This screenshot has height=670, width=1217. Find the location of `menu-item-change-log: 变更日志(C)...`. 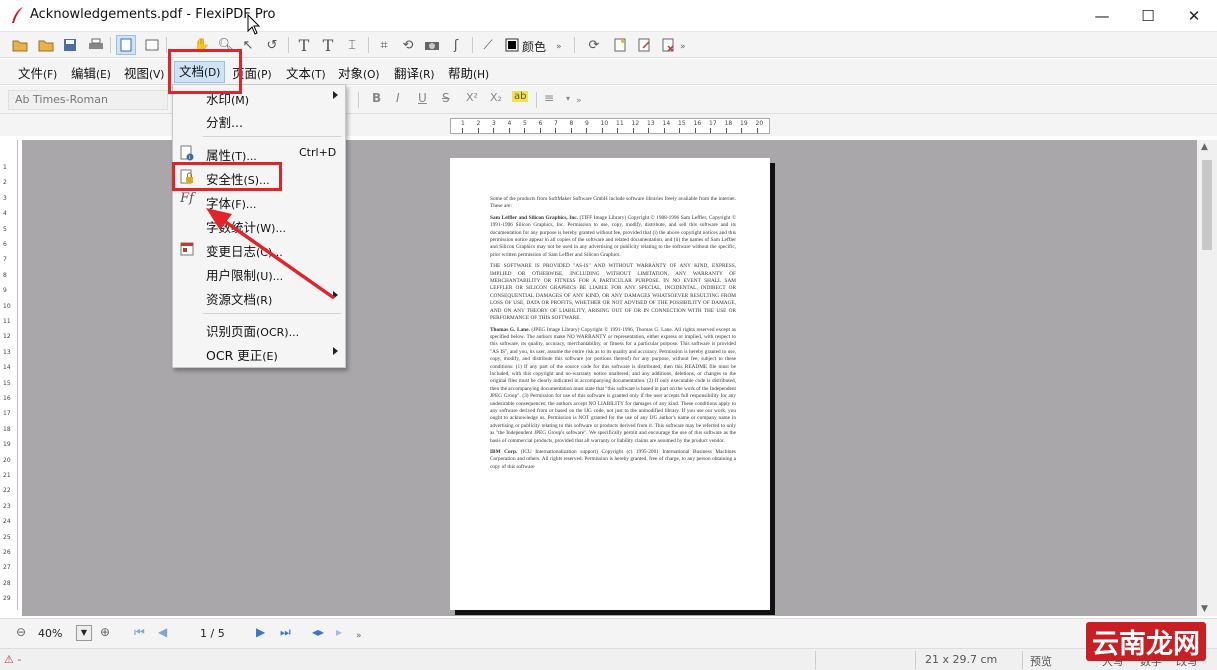

menu-item-change-log: 变更日志(C)... is located at coordinates (259, 249).